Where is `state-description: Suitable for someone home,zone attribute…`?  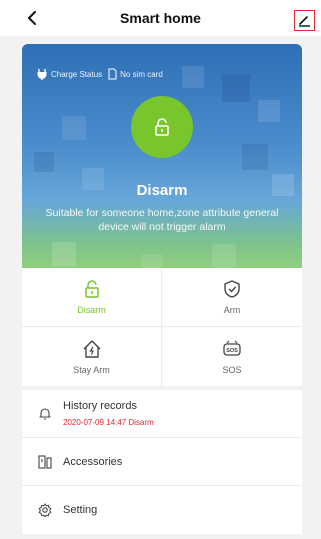
state-description: Suitable for someone home,zone attribute… is located at coordinates (162, 220).